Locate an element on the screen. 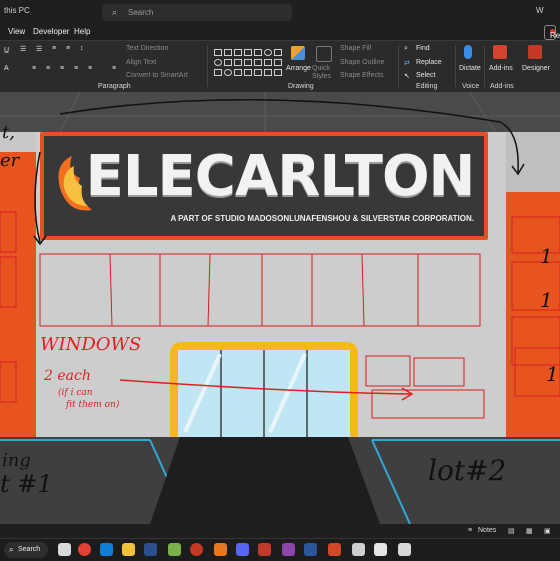 The height and width of the screenshot is (561, 560). shape-fill-button: Shape Fill is located at coordinates (355, 48).